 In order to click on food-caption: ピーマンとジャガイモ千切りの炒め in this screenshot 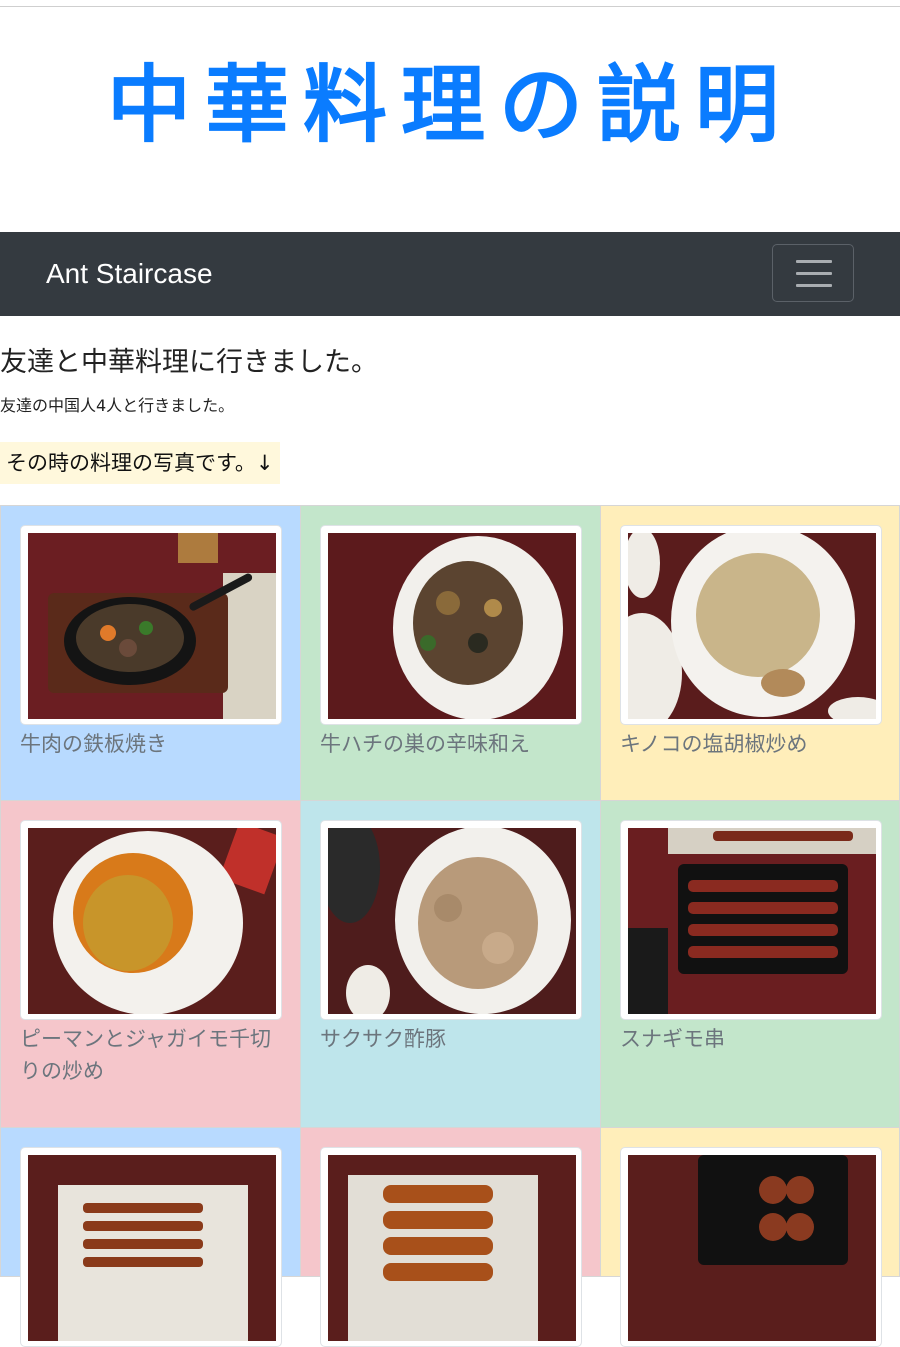, I will do `click(145, 1055)`.